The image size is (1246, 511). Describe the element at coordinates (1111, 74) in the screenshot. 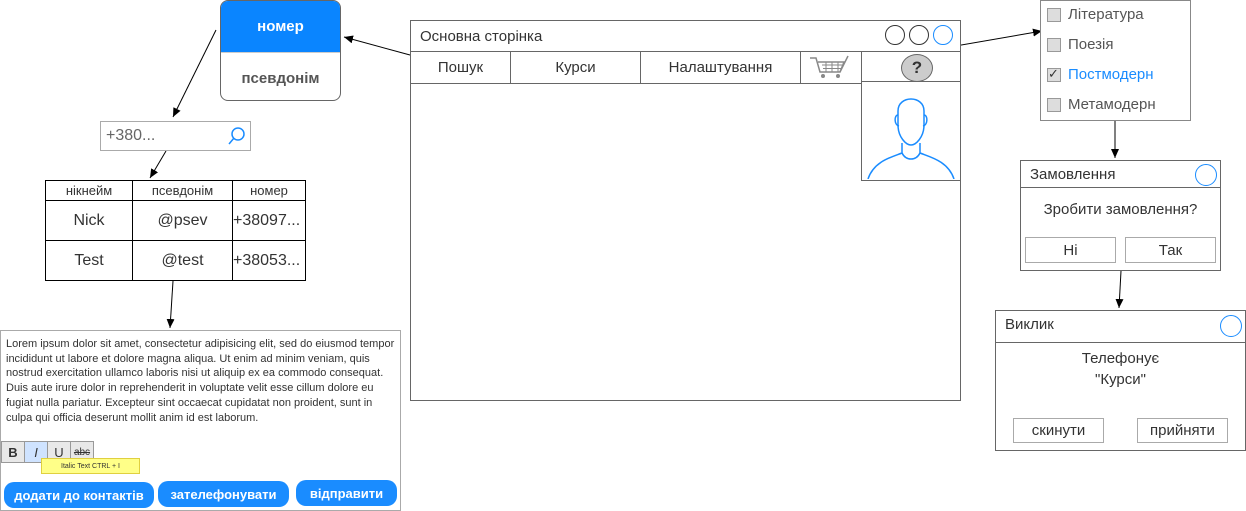

I see `checkbox-label: Постмодерн` at that location.